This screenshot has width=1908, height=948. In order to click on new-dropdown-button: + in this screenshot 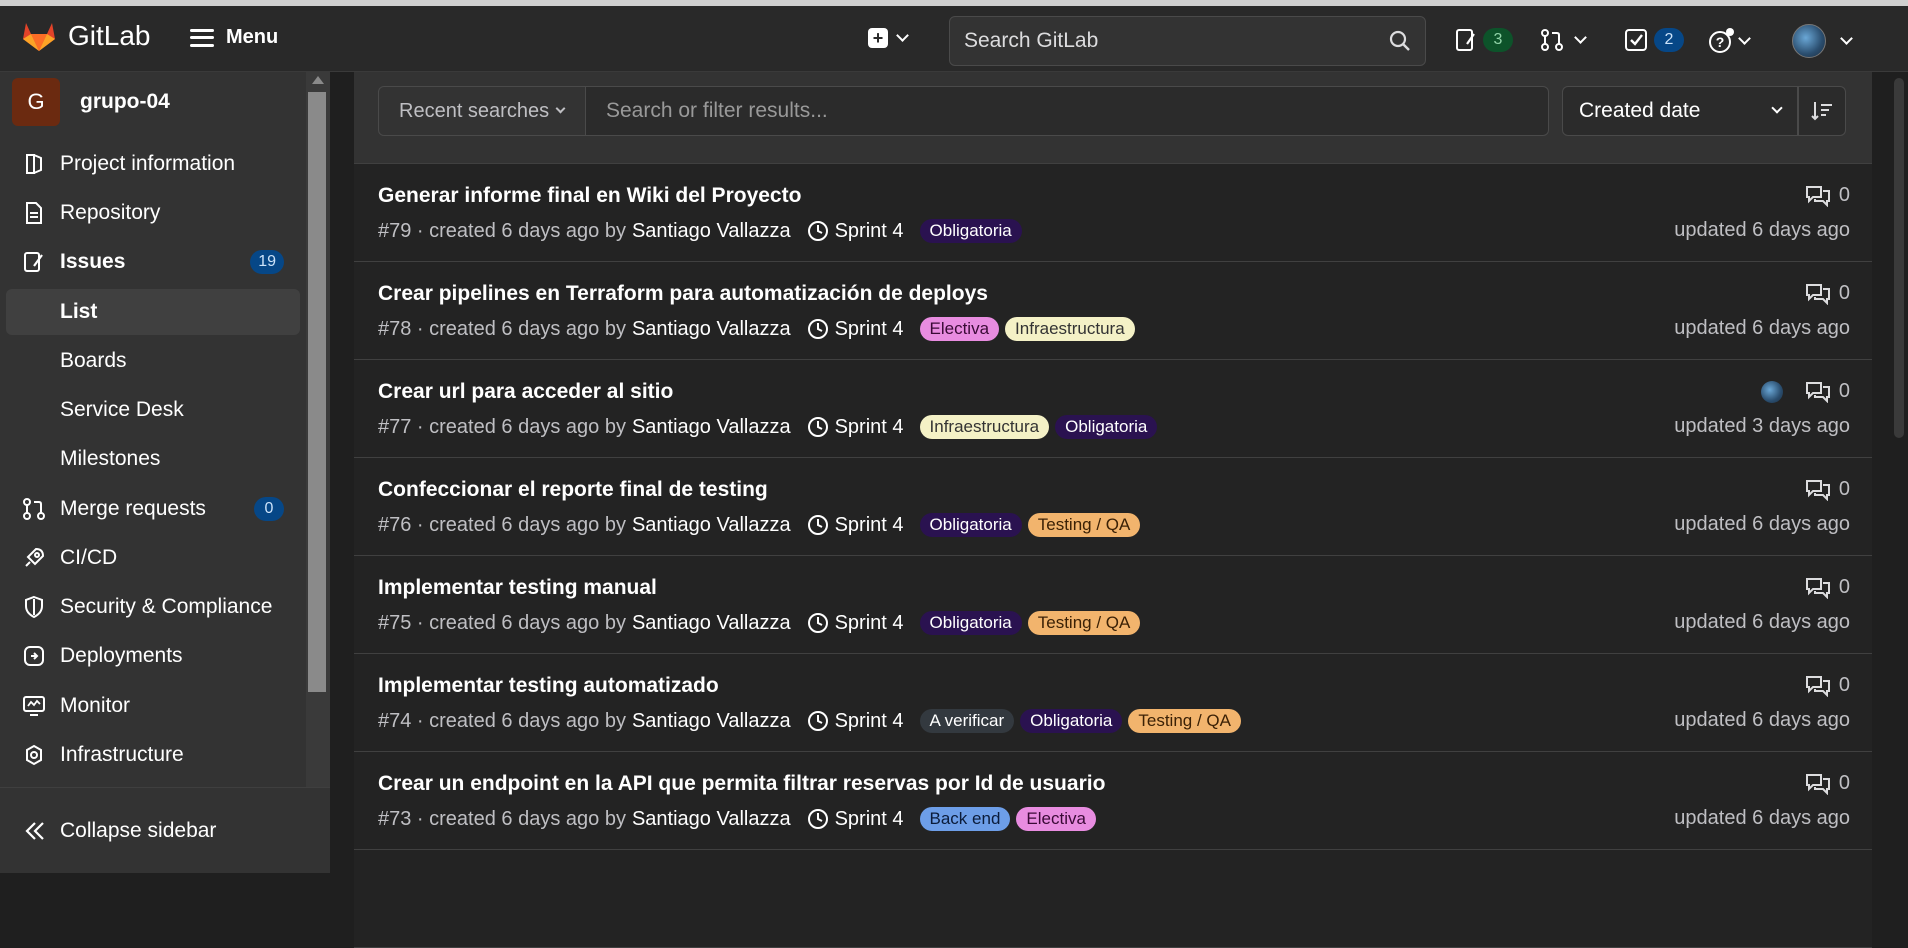, I will do `click(888, 38)`.